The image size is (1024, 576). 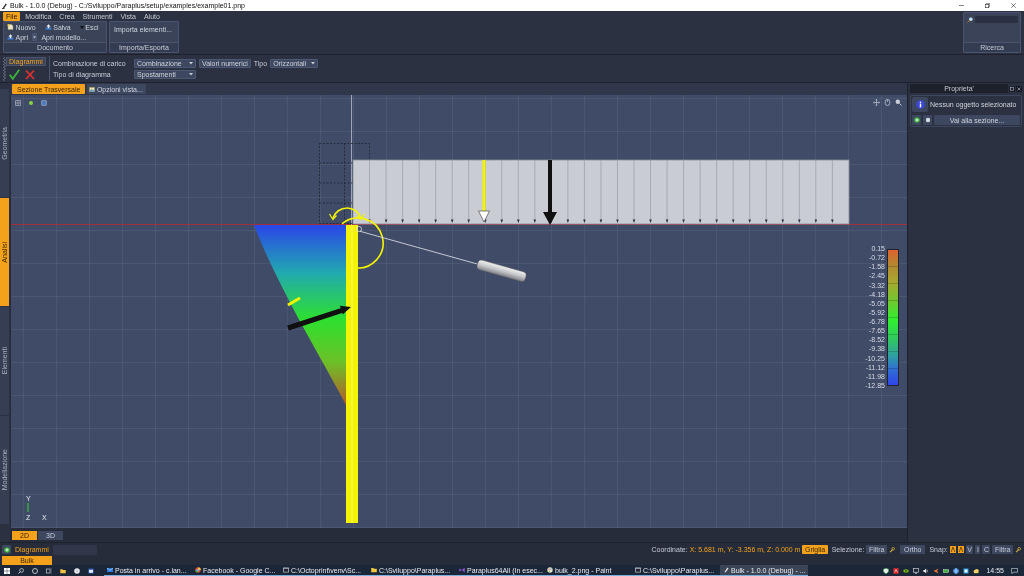 I want to click on monitor-icon, so click(x=916, y=570).